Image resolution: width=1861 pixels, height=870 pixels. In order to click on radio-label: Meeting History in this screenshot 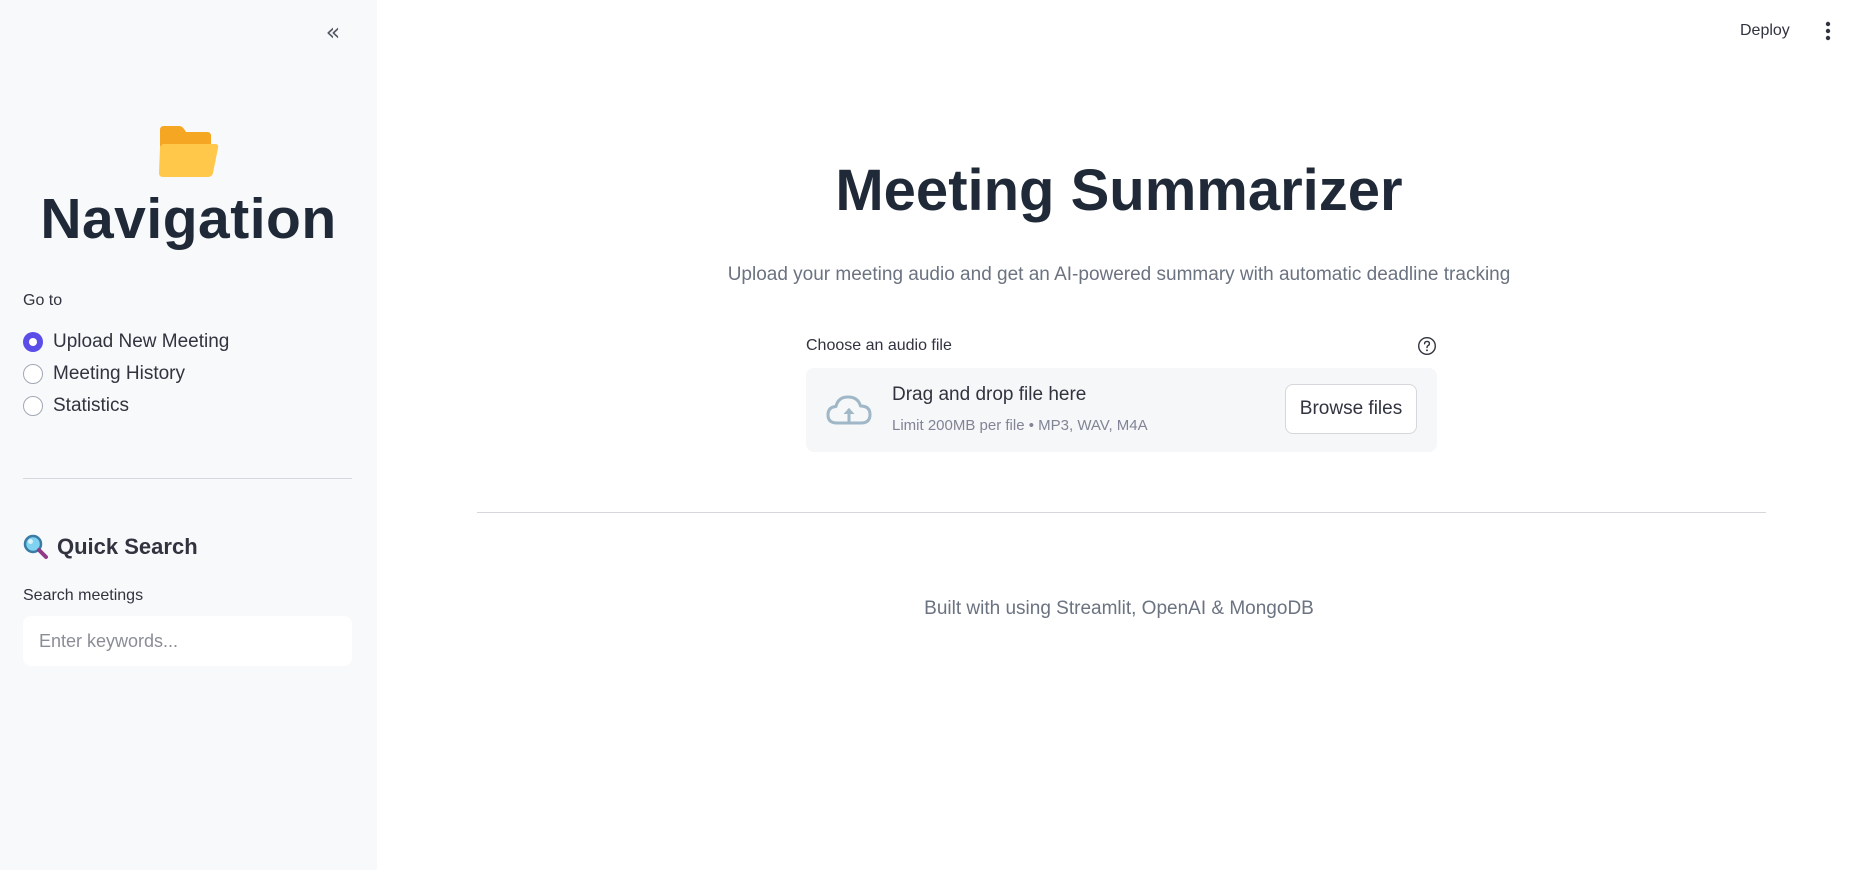, I will do `click(119, 373)`.